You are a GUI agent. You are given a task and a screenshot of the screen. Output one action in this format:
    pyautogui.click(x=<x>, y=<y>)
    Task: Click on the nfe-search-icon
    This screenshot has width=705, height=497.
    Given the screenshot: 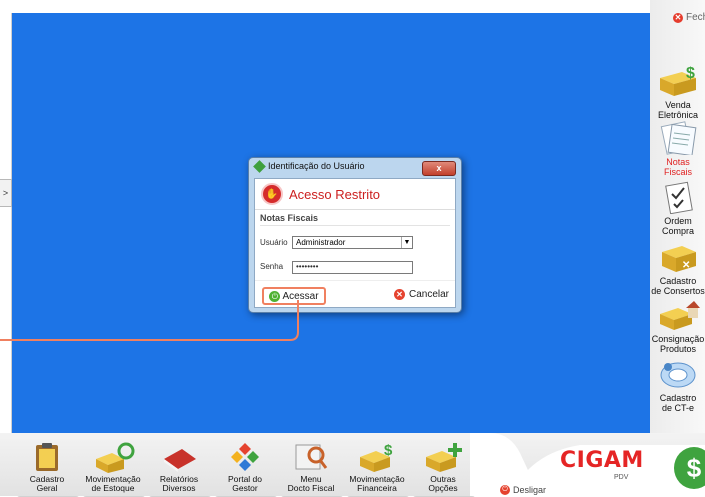 What is the action you would take?
    pyautogui.click(x=311, y=457)
    